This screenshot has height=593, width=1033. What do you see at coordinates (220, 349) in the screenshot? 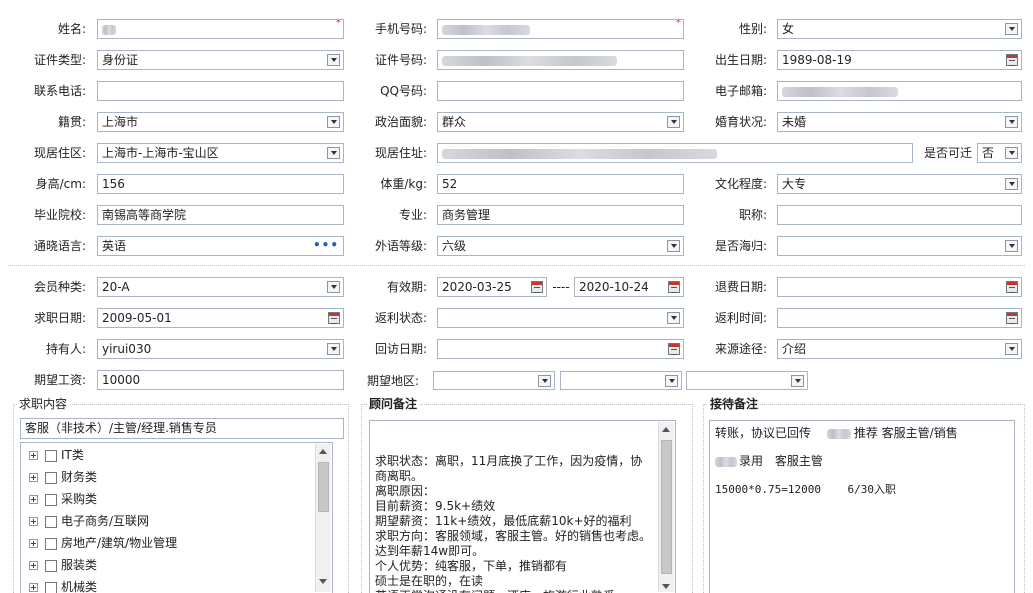
I see `holder-select: yirui030` at bounding box center [220, 349].